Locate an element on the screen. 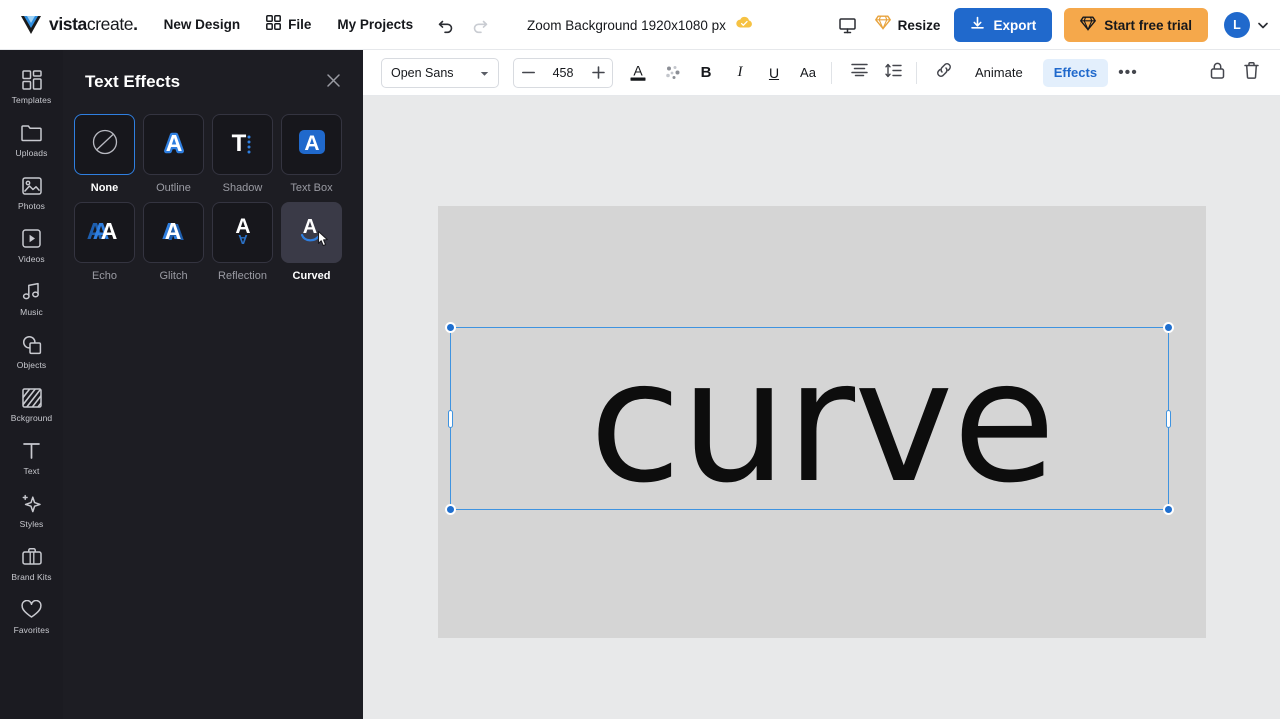  redo-icon is located at coordinates (480, 25).